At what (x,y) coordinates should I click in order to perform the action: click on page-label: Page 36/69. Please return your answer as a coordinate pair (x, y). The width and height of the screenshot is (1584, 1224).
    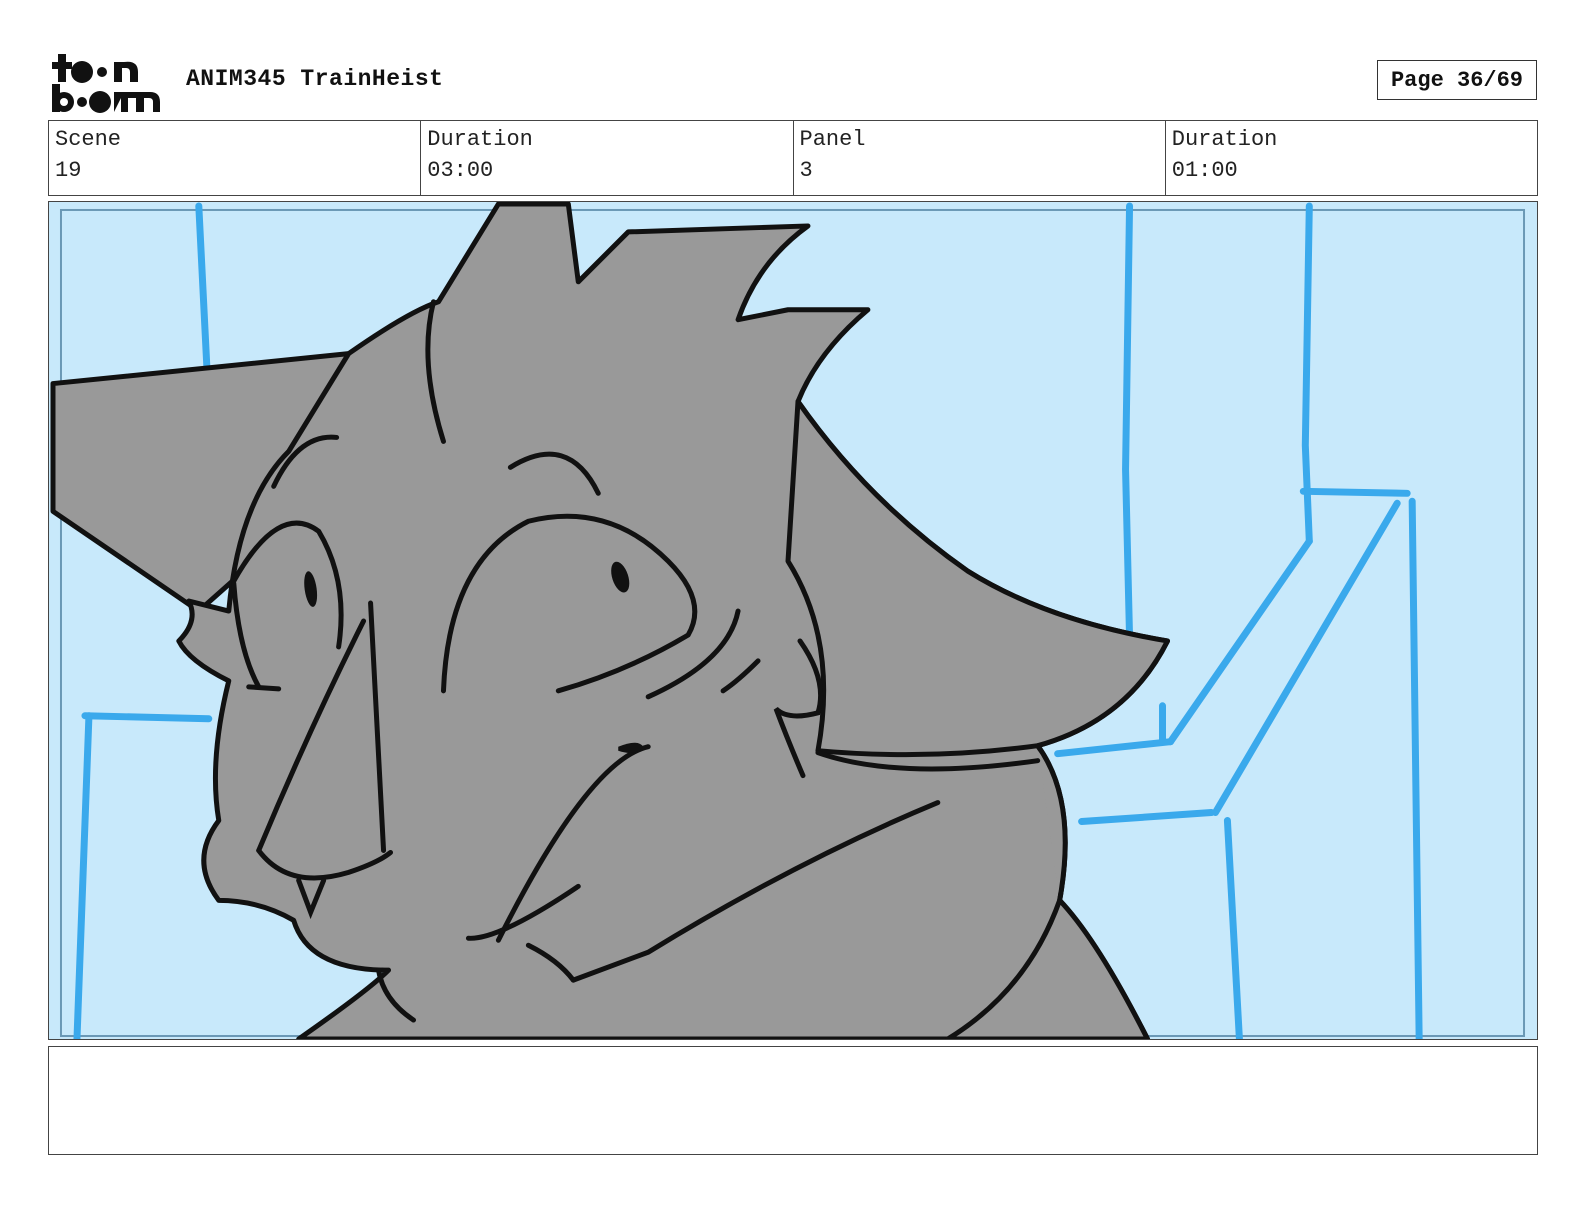
    Looking at the image, I should click on (1457, 80).